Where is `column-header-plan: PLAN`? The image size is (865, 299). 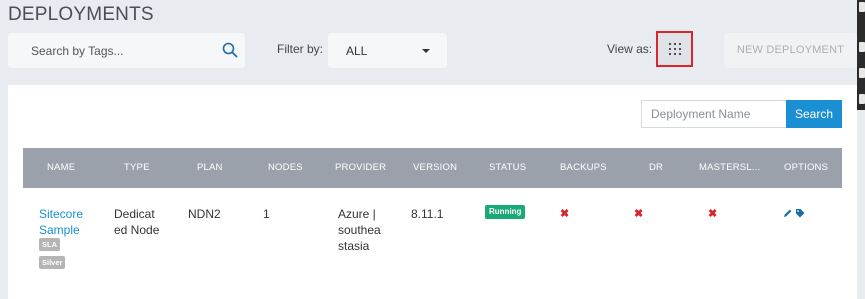
column-header-plan: PLAN is located at coordinates (210, 168).